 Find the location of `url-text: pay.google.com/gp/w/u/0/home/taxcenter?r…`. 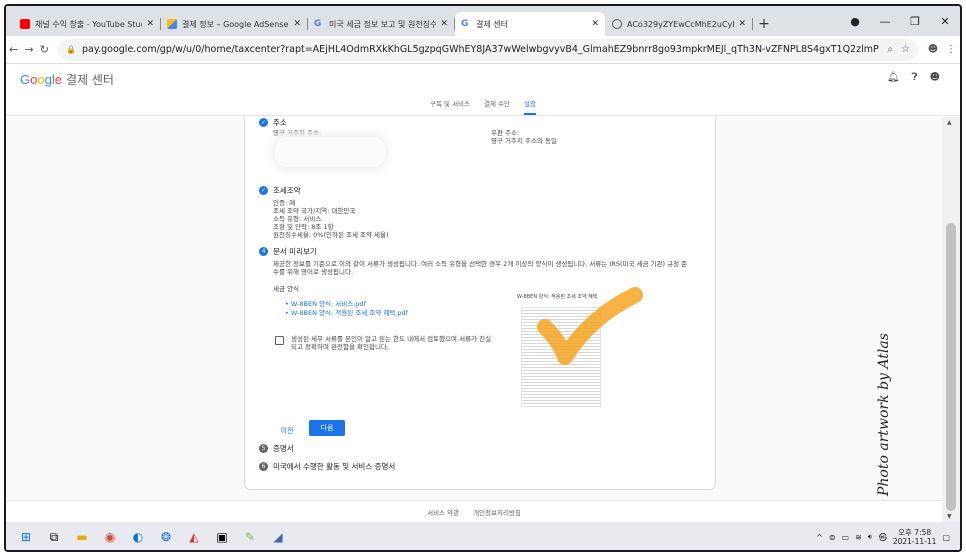

url-text: pay.google.com/gp/w/u/0/home/taxcenter?r… is located at coordinates (480, 49).